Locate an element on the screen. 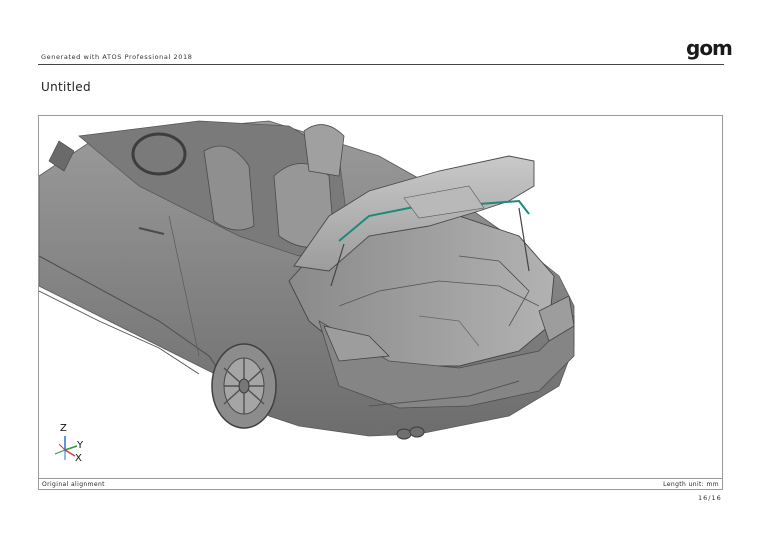 This screenshot has height=542, width=768. coordinate-axis-indicator: Z Y X is located at coordinates (71, 444).